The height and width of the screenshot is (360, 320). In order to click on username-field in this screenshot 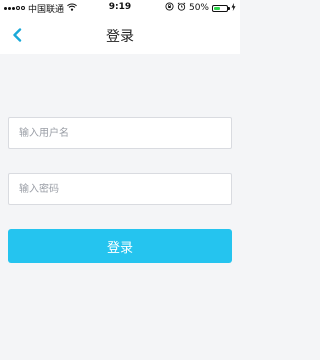, I will do `click(120, 133)`.